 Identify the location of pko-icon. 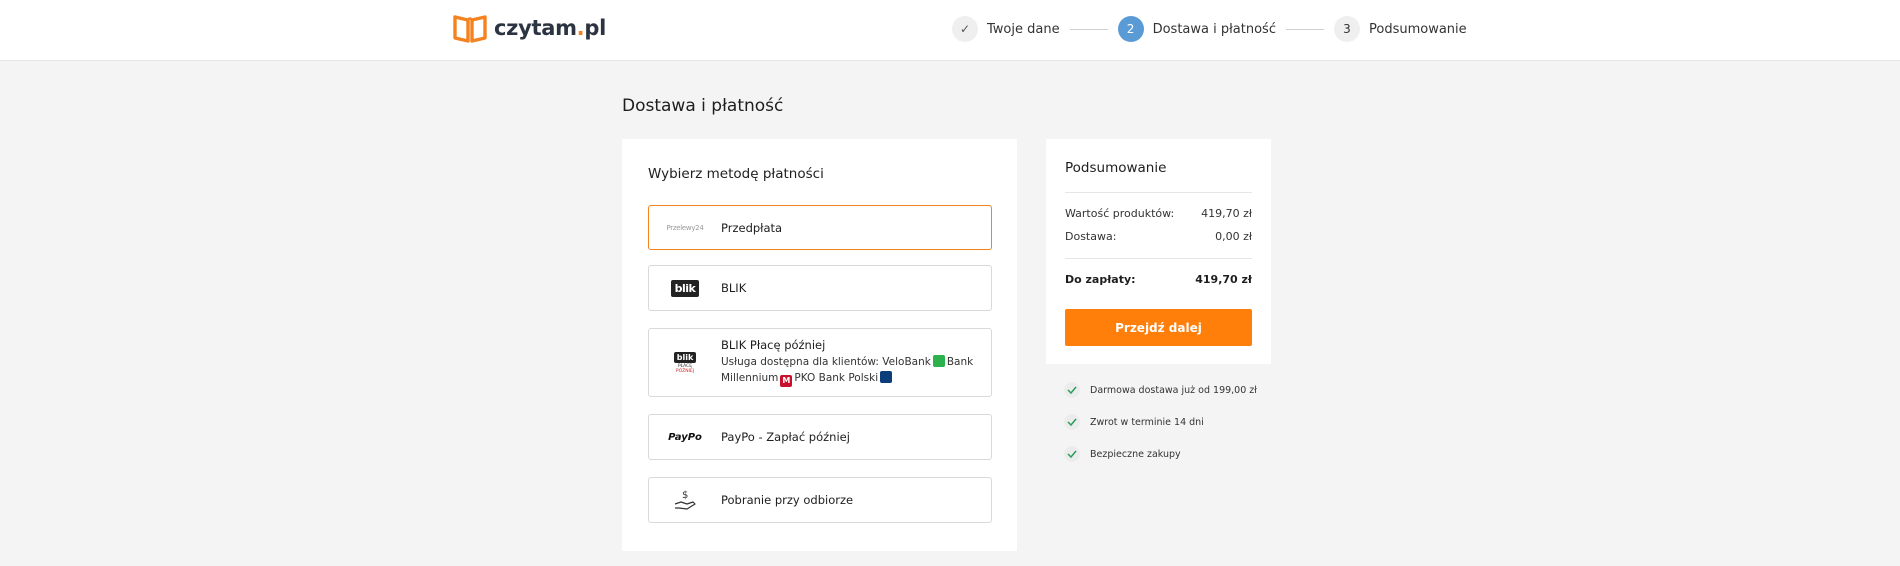
(886, 377).